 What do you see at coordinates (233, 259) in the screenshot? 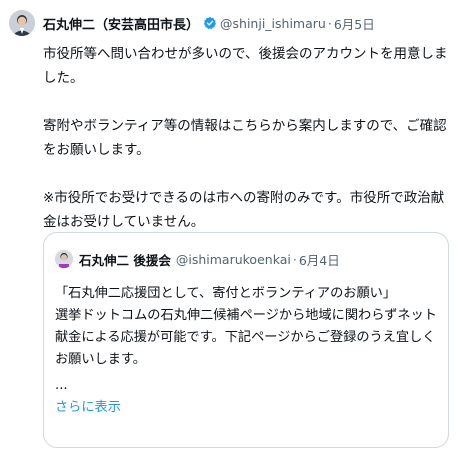
I see `quoted-author-handle: @ishimarukoenkai` at bounding box center [233, 259].